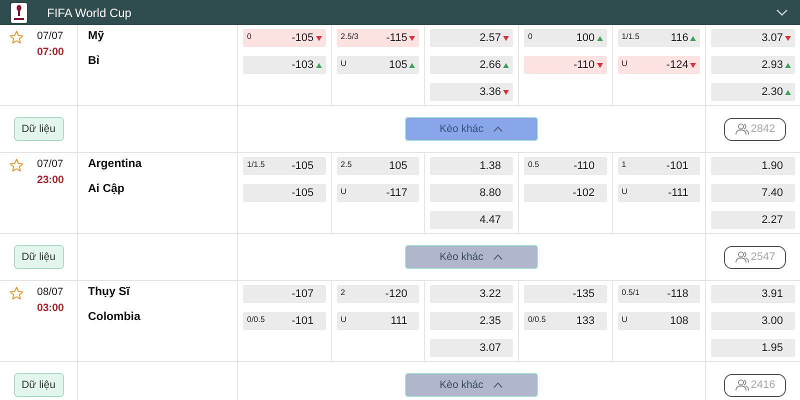  I want to click on odds-cell: 3.00, so click(753, 321).